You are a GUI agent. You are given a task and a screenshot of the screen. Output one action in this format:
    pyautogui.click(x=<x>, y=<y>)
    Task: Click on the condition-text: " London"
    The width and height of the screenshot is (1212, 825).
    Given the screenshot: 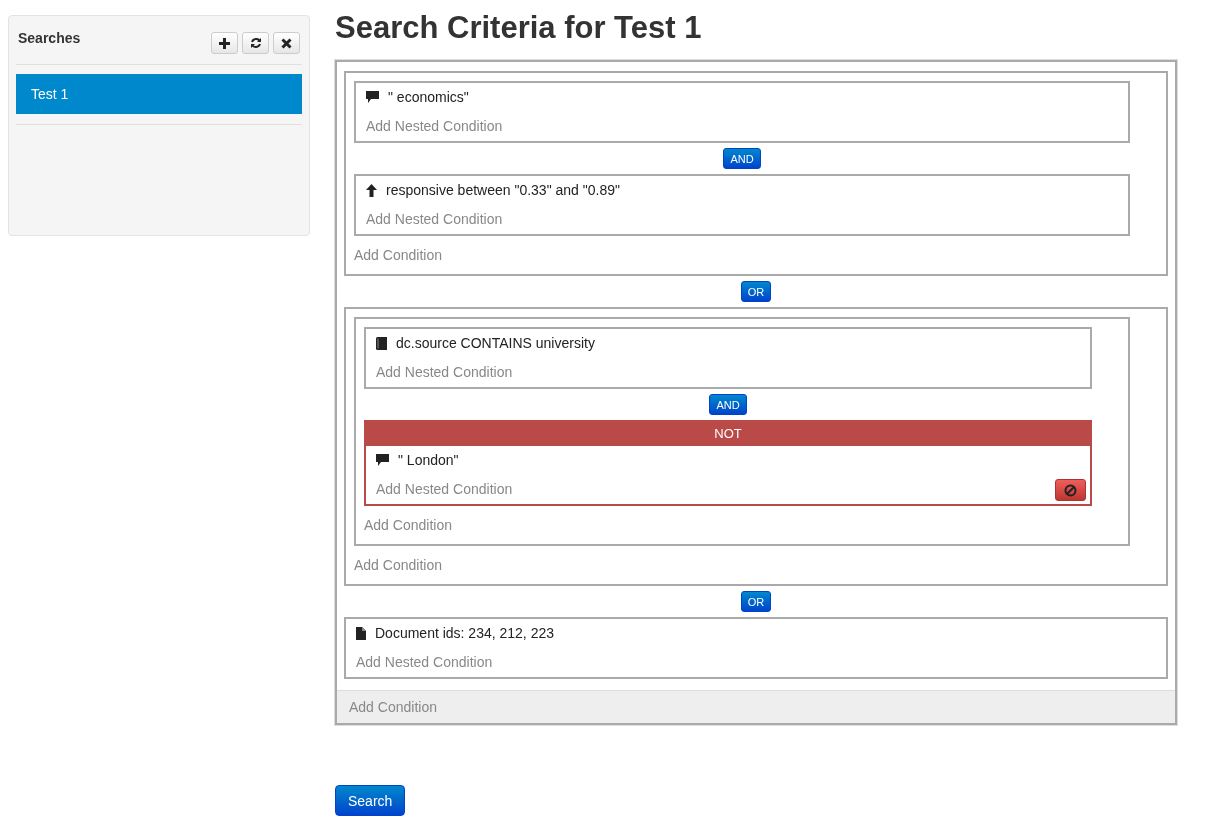 What is the action you would take?
    pyautogui.click(x=428, y=460)
    